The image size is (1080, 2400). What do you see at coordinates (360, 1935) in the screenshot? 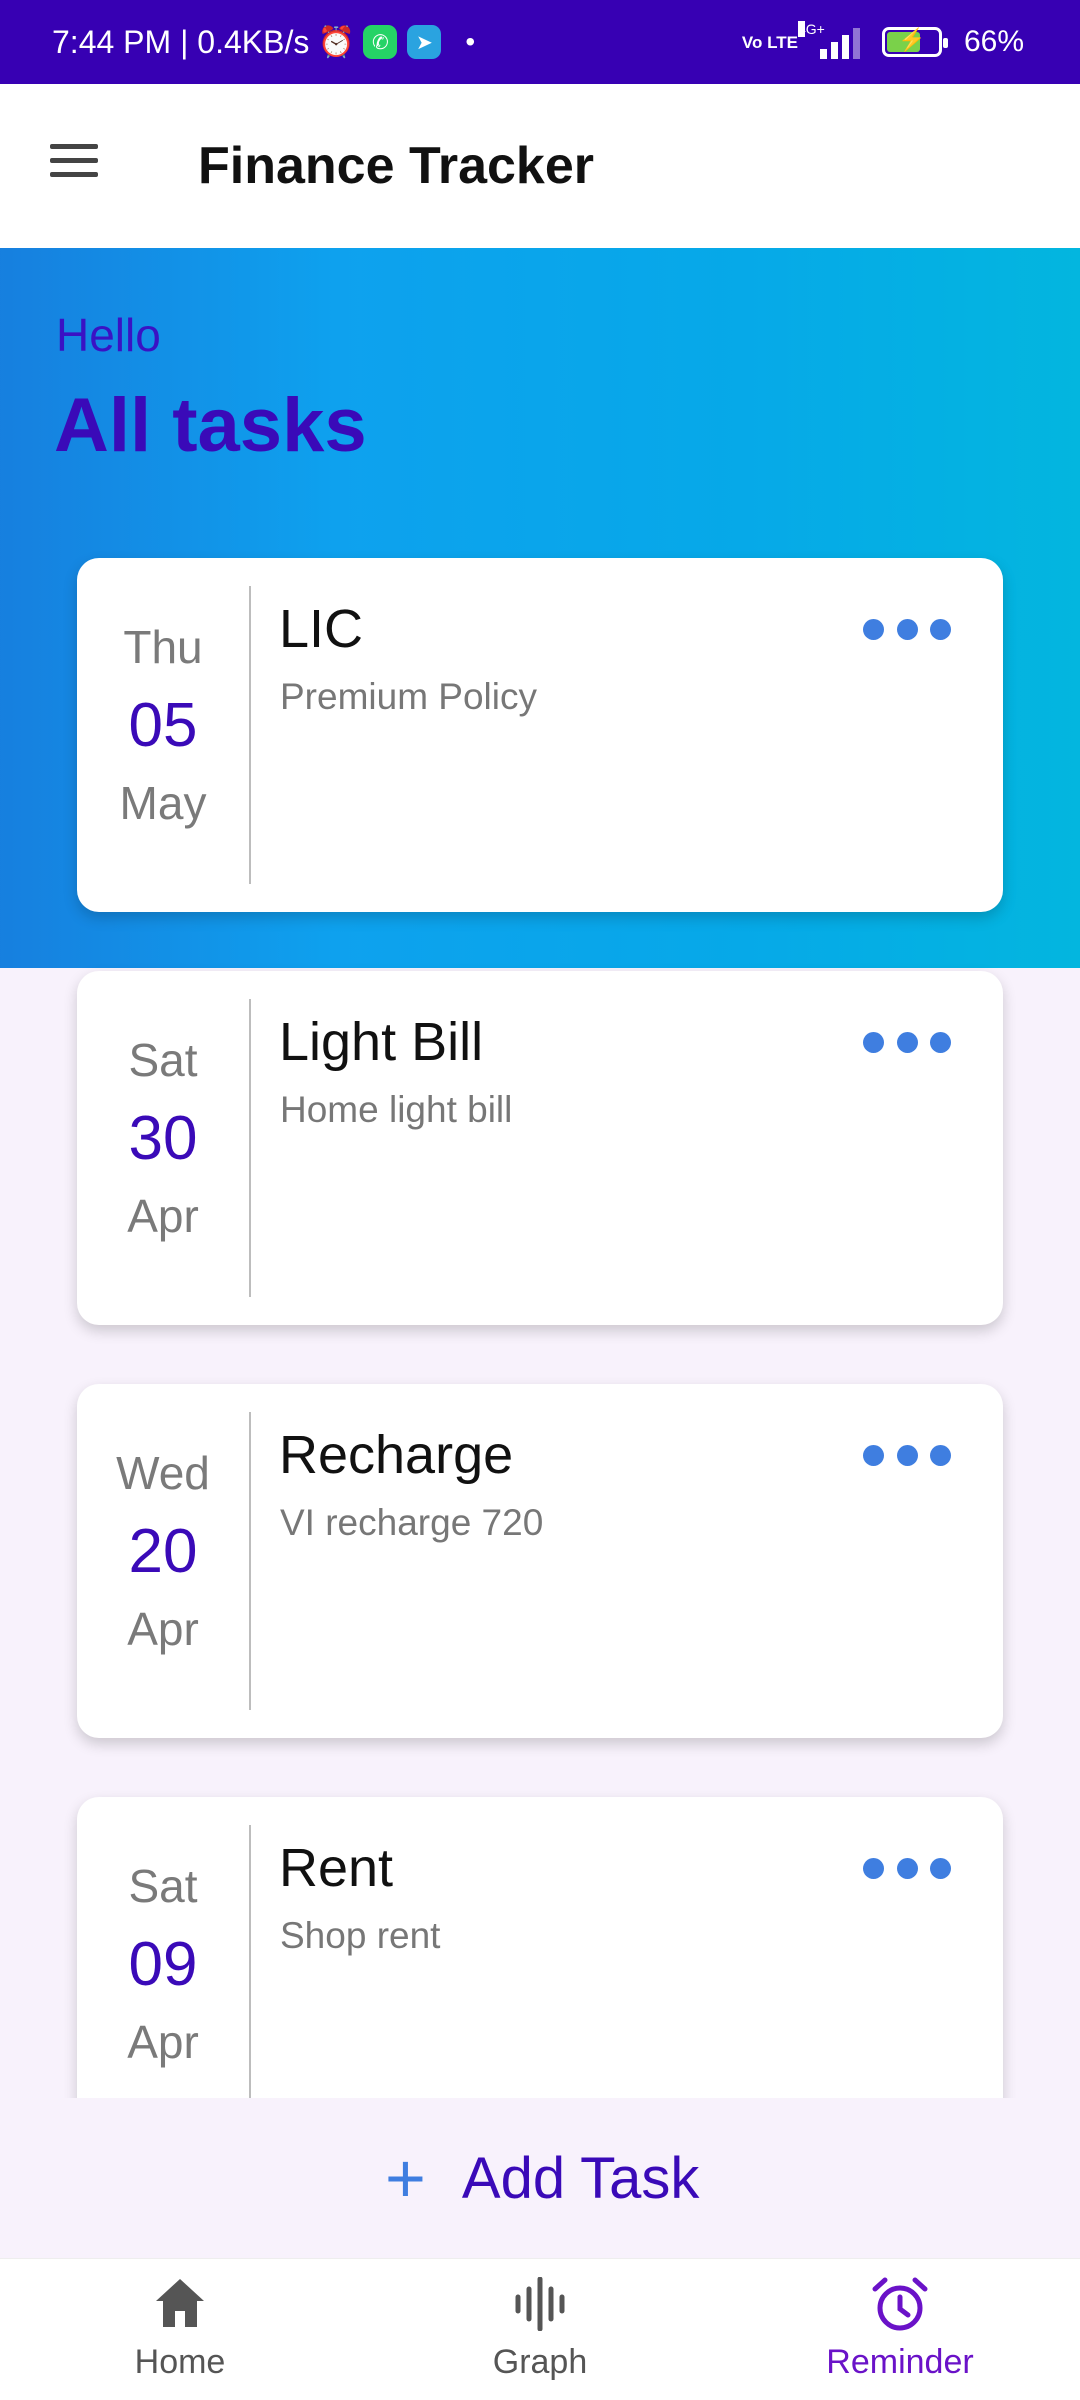
I see `task-subtitle: Shop rent` at bounding box center [360, 1935].